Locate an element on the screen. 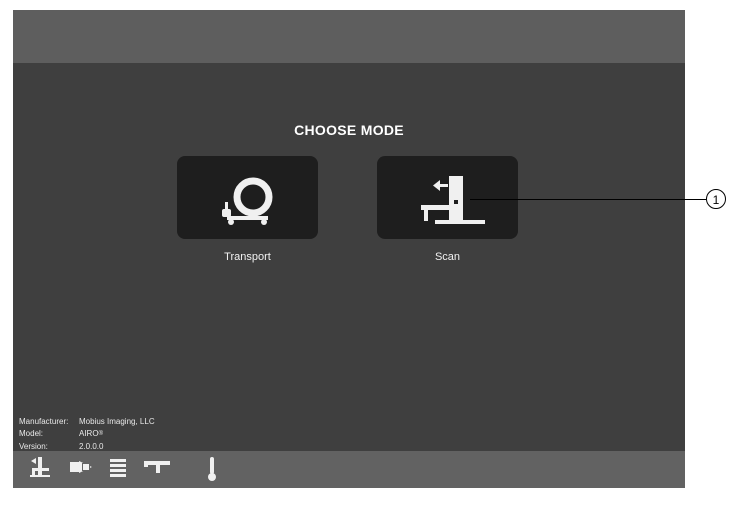 This screenshot has height=510, width=736. version-value: 2.0.0.0 is located at coordinates (91, 446).